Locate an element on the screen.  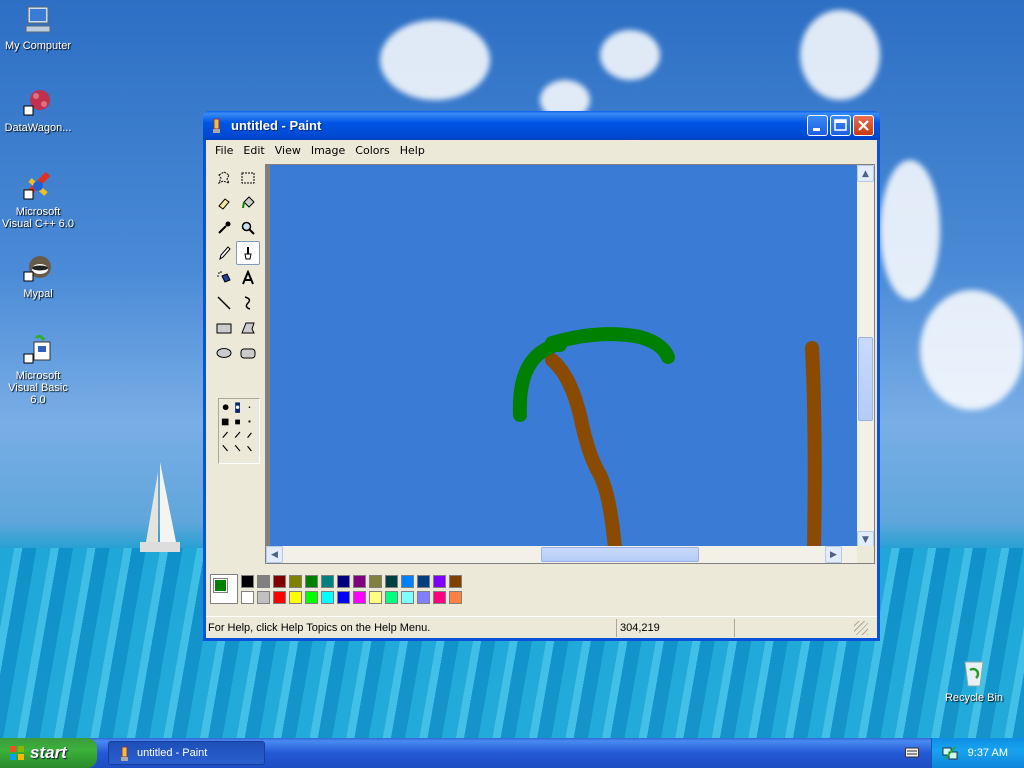
clock: 9:37 AM is located at coordinates (988, 753).